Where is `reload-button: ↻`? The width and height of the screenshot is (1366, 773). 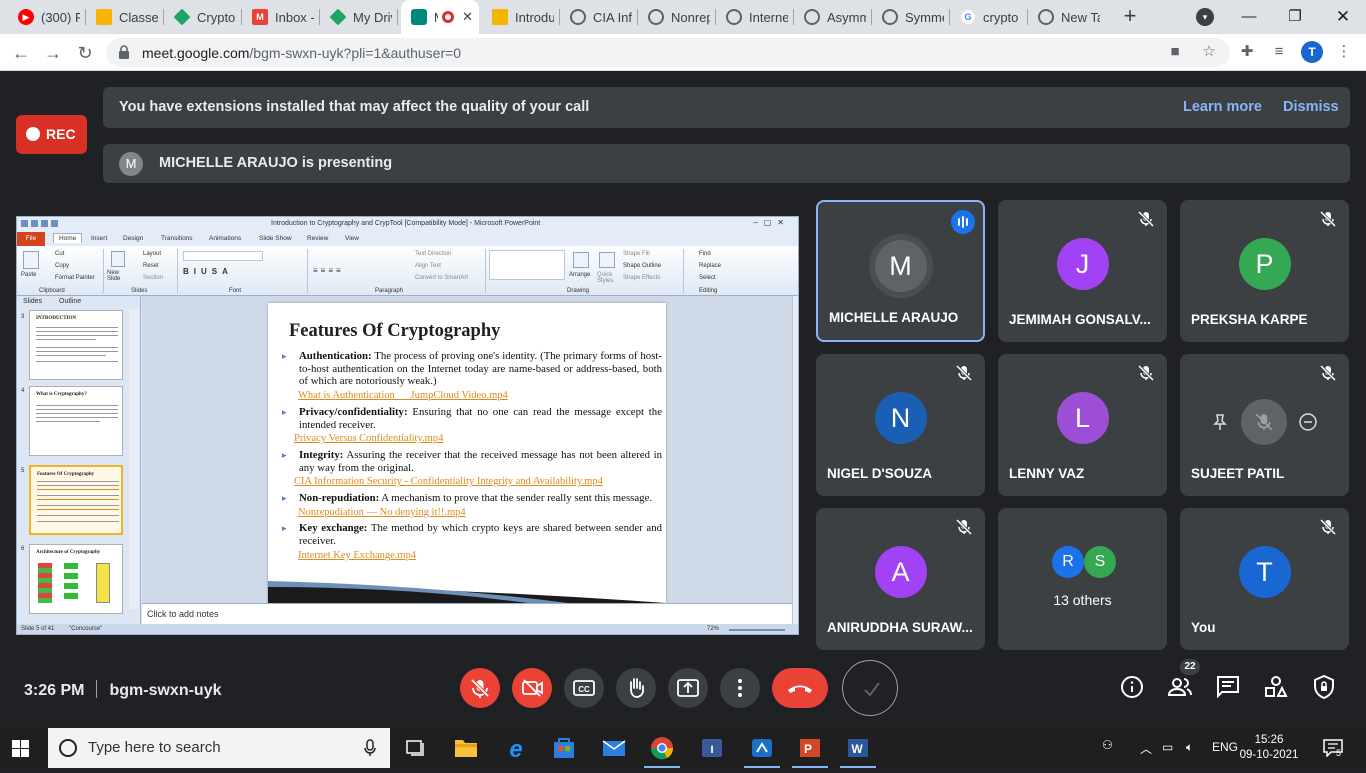
reload-button: ↻ is located at coordinates (85, 53).